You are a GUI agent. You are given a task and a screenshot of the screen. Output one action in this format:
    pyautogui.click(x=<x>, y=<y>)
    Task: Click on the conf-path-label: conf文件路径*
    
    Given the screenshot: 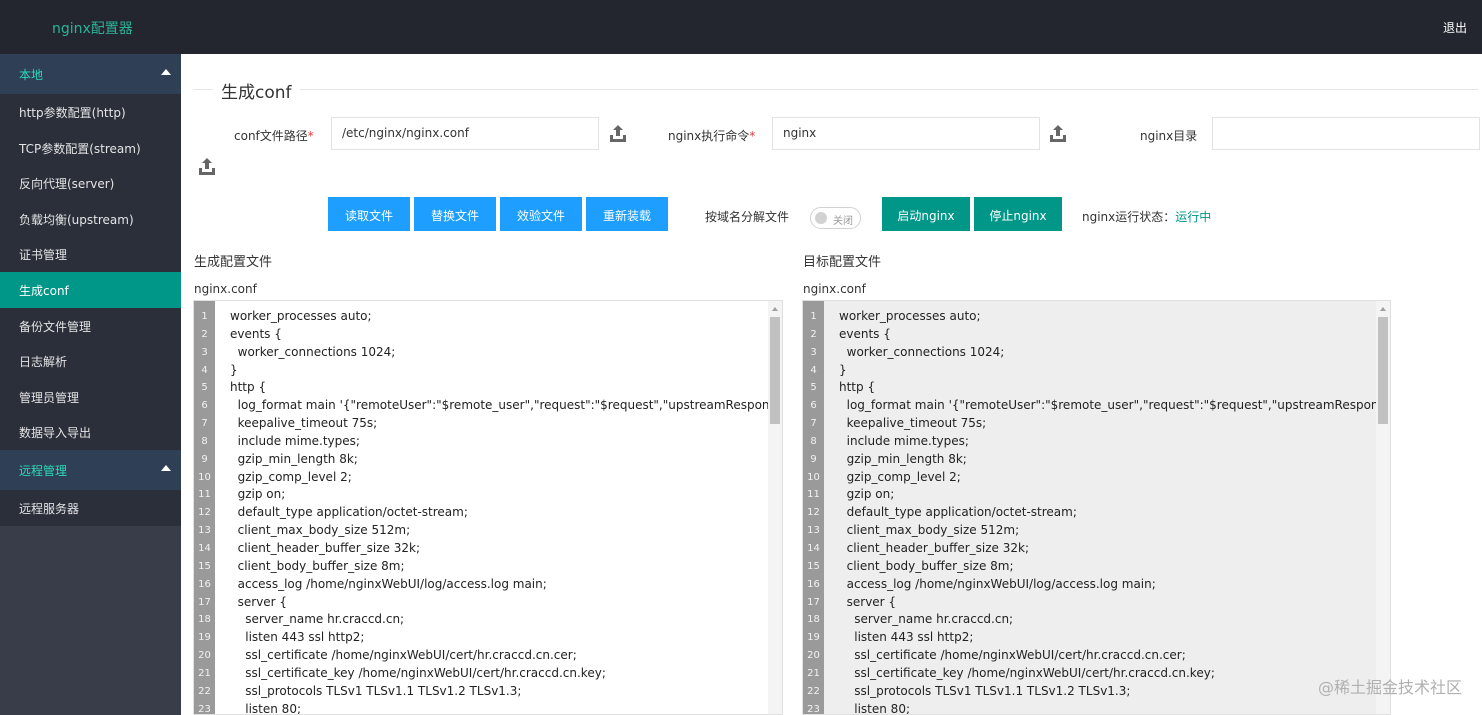 What is the action you would take?
    pyautogui.click(x=274, y=135)
    